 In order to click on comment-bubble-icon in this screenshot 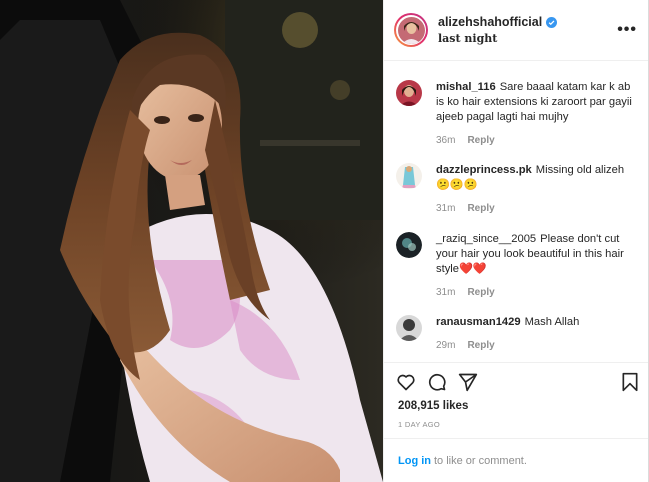, I will do `click(437, 382)`.